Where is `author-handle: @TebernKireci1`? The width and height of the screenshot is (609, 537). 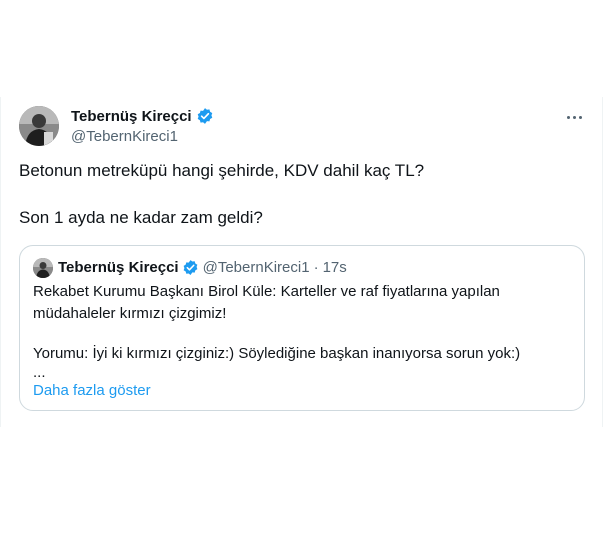 author-handle: @TebernKireci1 is located at coordinates (124, 136).